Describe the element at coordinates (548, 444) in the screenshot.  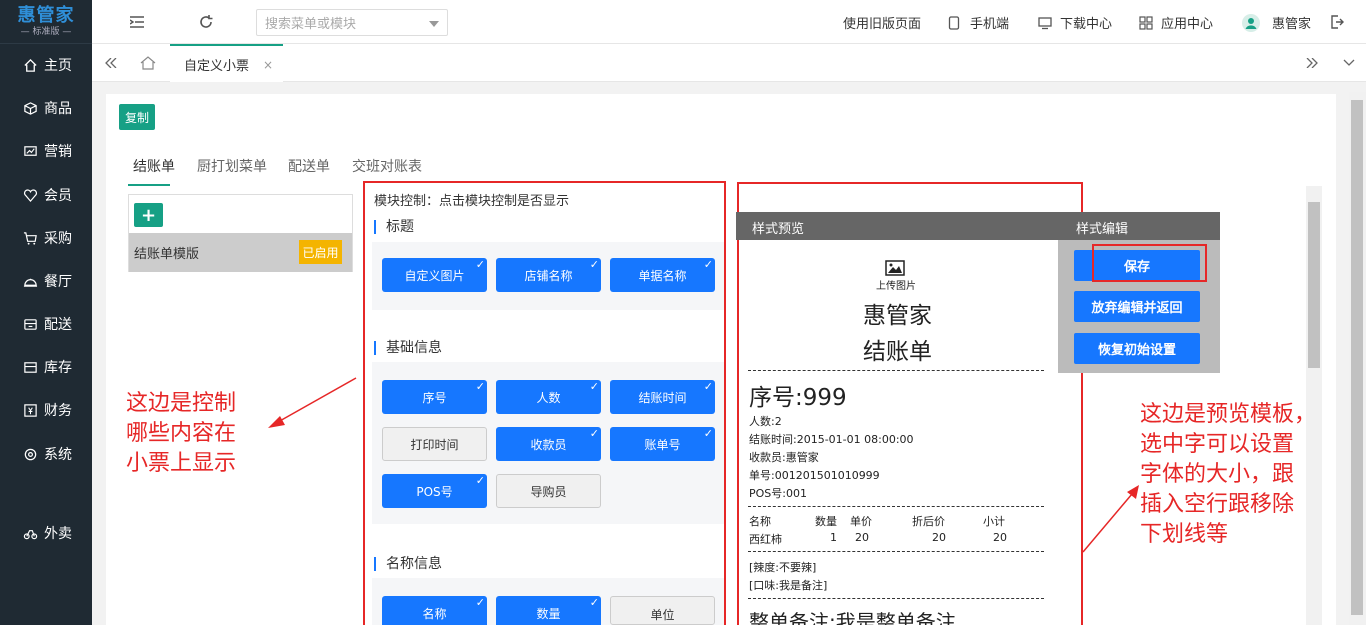
I see `toggle-cashier: 收款员 ✓` at that location.